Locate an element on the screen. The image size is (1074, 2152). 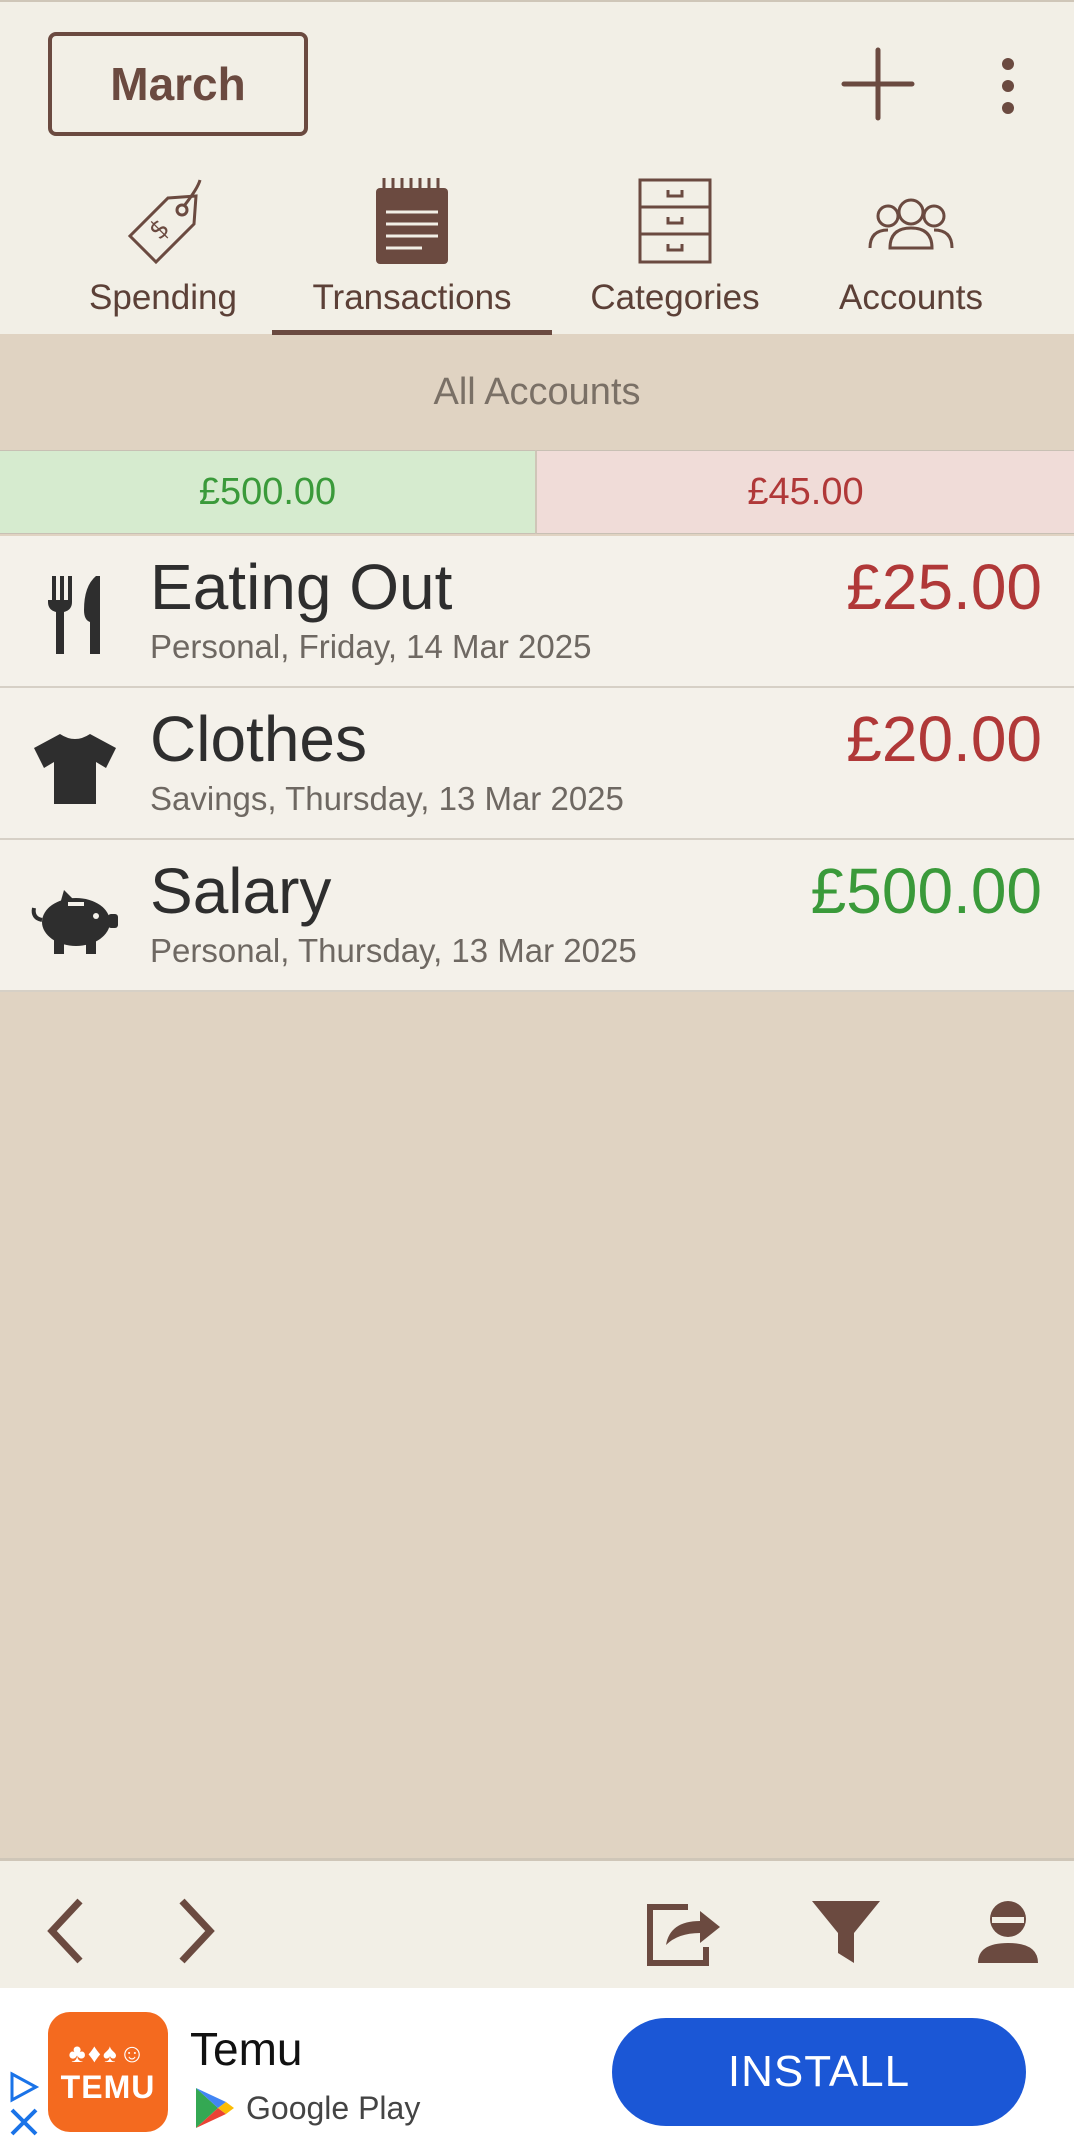
filter-icon is located at coordinates (846, 1932).